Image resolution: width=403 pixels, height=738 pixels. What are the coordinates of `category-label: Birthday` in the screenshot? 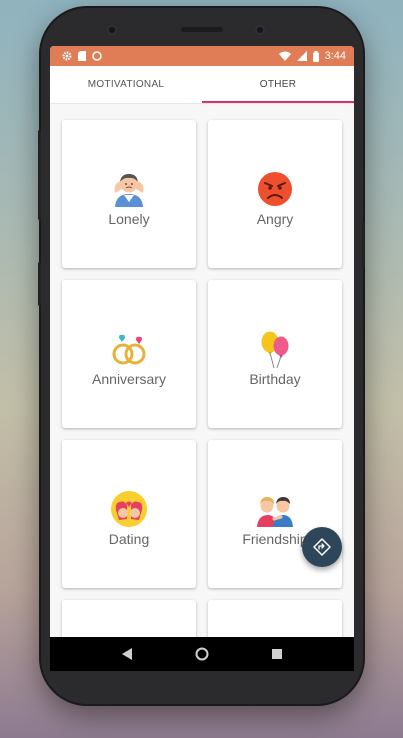 It's located at (275, 379).